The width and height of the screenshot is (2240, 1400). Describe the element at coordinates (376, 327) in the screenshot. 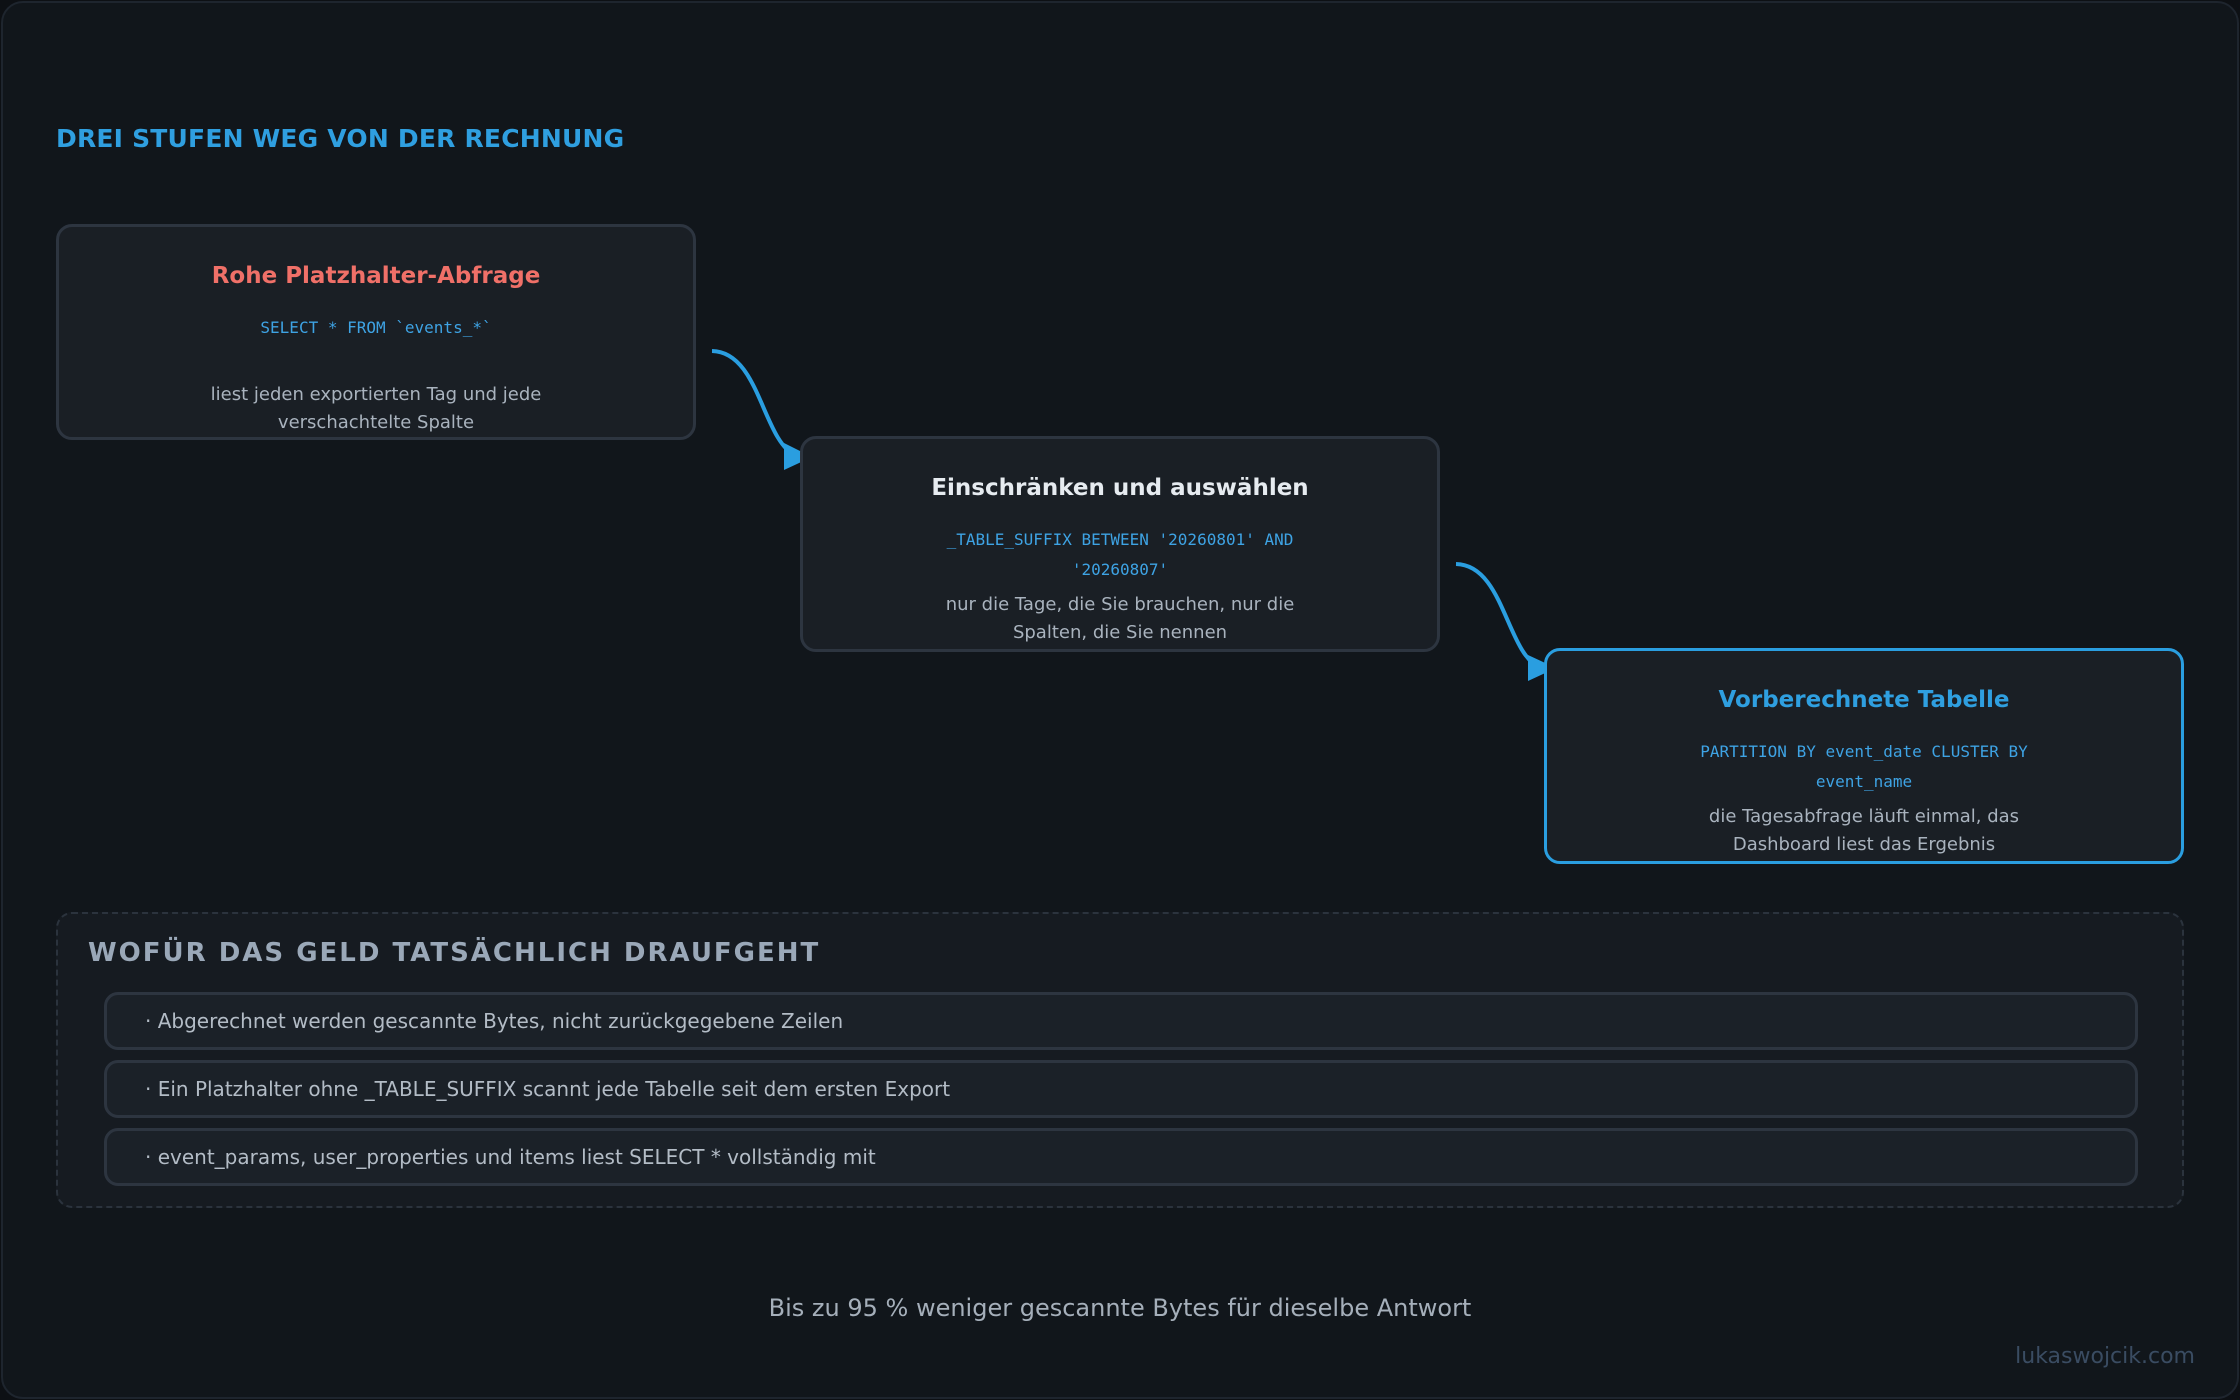

I see `card-code: SELECT * FROM `events_*`` at that location.